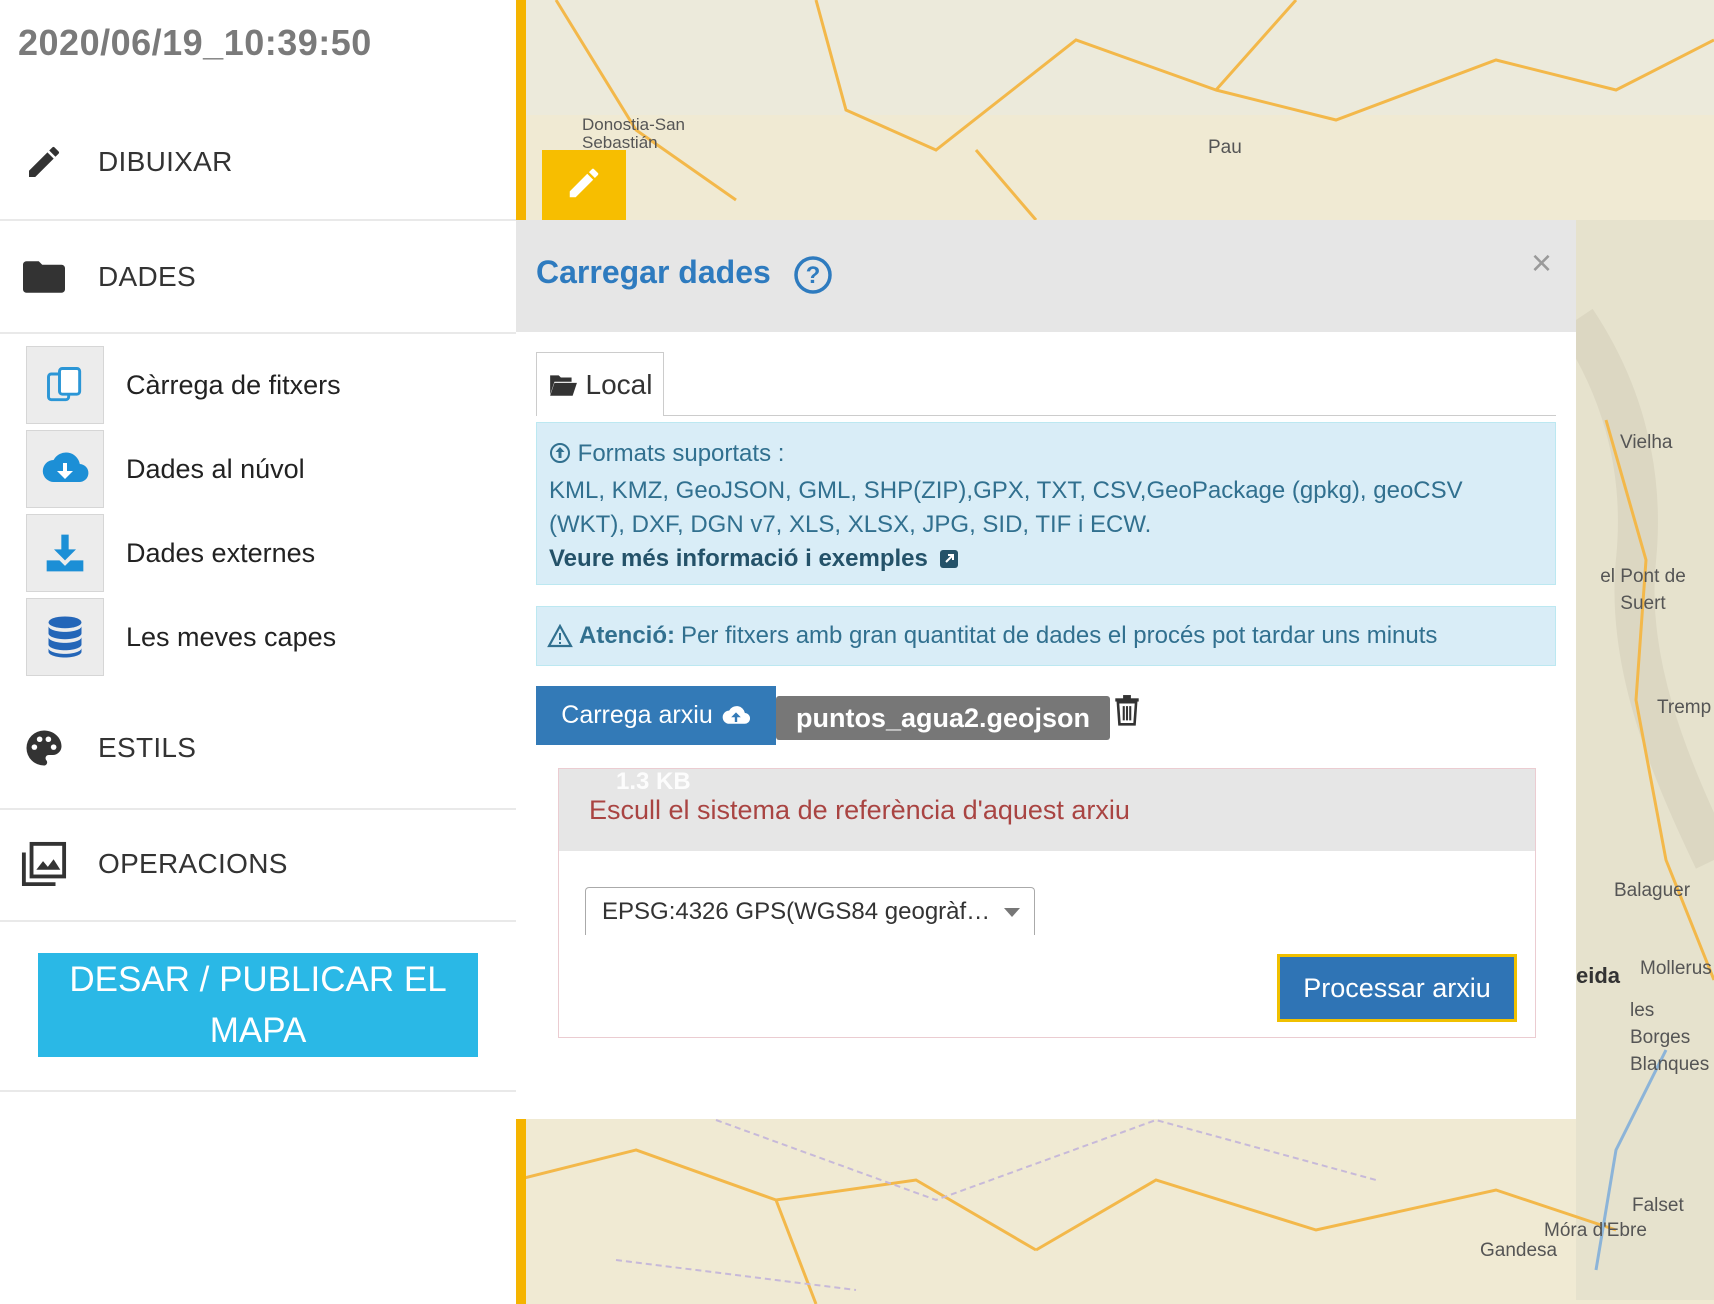 The height and width of the screenshot is (1304, 1714). I want to click on close-icon: ×, so click(1541, 263).